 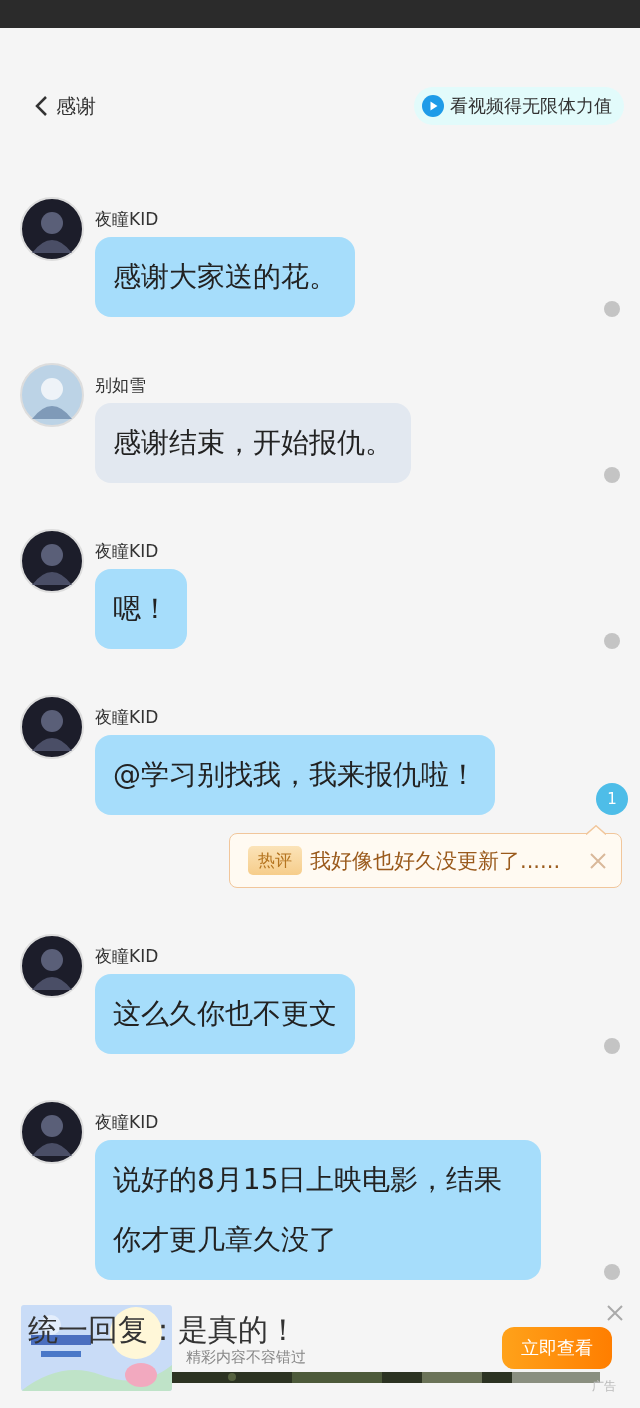 I want to click on play-icon, so click(x=433, y=106).